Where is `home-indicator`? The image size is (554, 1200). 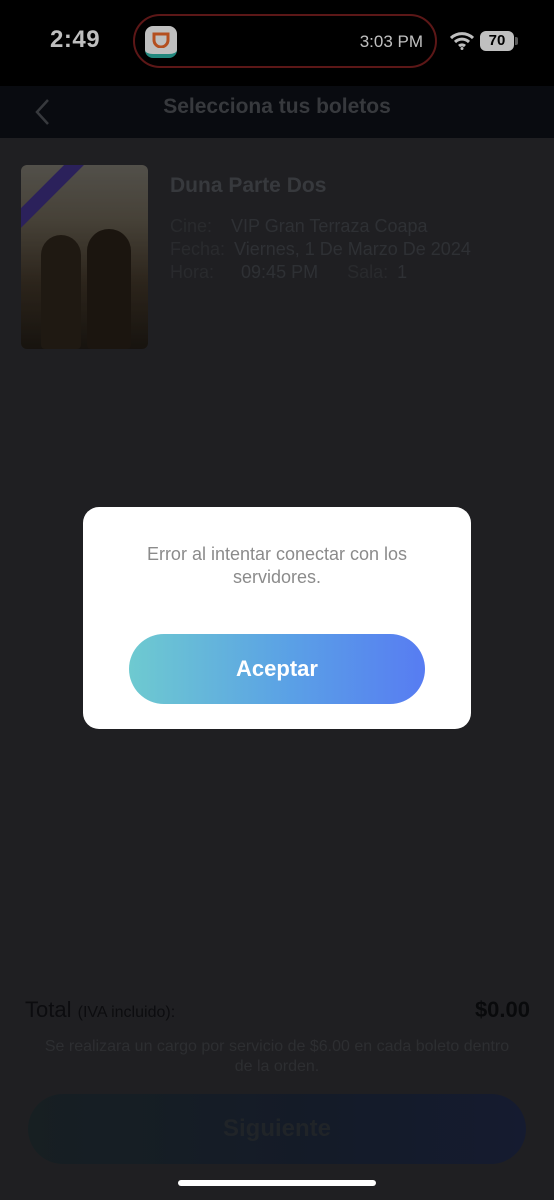
home-indicator is located at coordinates (277, 1183).